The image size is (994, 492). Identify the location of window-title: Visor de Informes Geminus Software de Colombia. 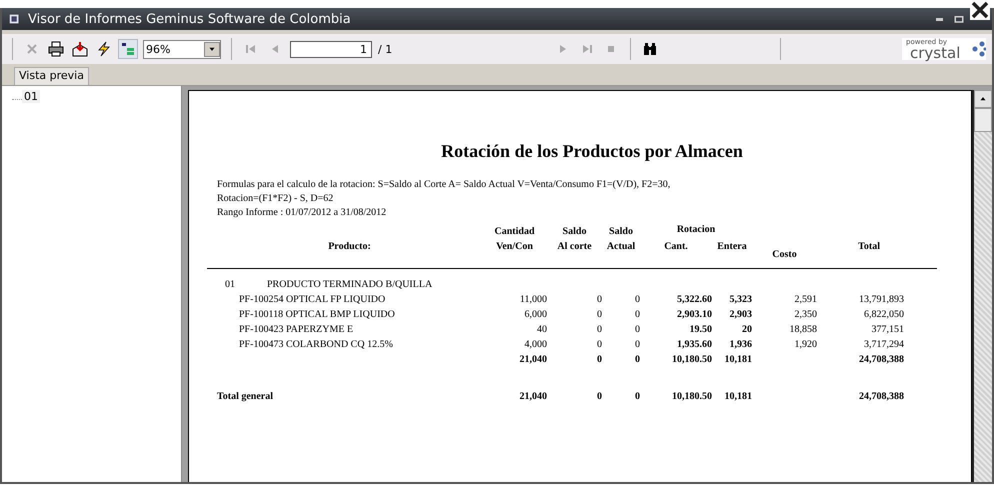
(190, 19).